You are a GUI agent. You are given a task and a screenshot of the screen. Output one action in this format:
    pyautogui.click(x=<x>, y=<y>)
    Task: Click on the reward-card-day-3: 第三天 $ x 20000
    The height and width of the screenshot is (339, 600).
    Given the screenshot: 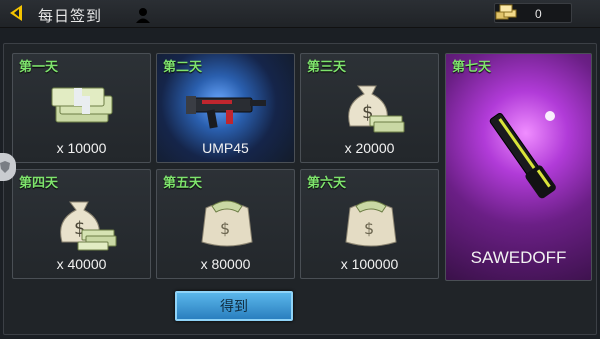 What is the action you would take?
    pyautogui.click(x=369, y=108)
    